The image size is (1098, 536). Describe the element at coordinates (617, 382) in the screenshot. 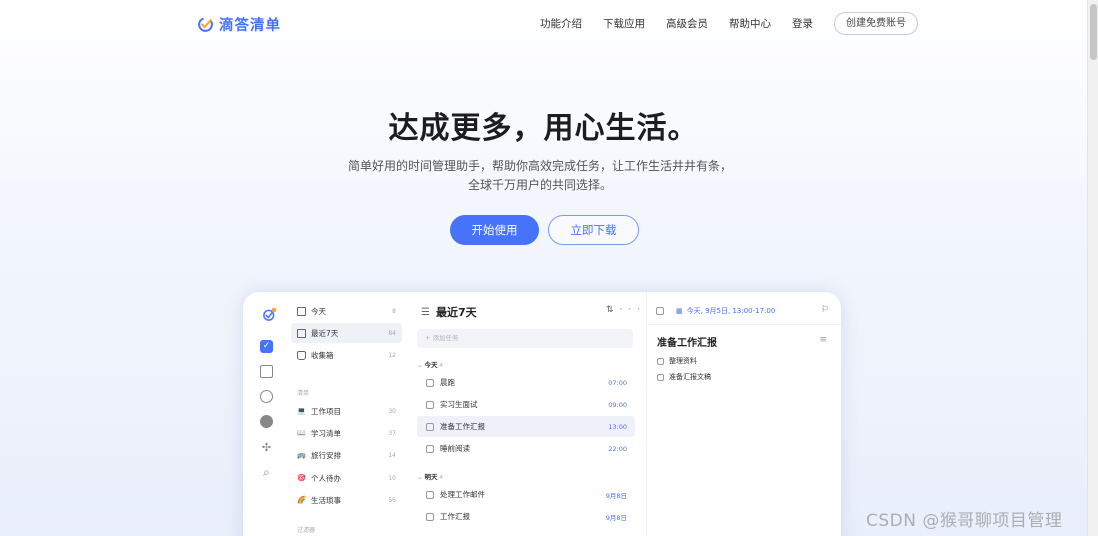

I see `task-due: 07:00` at that location.